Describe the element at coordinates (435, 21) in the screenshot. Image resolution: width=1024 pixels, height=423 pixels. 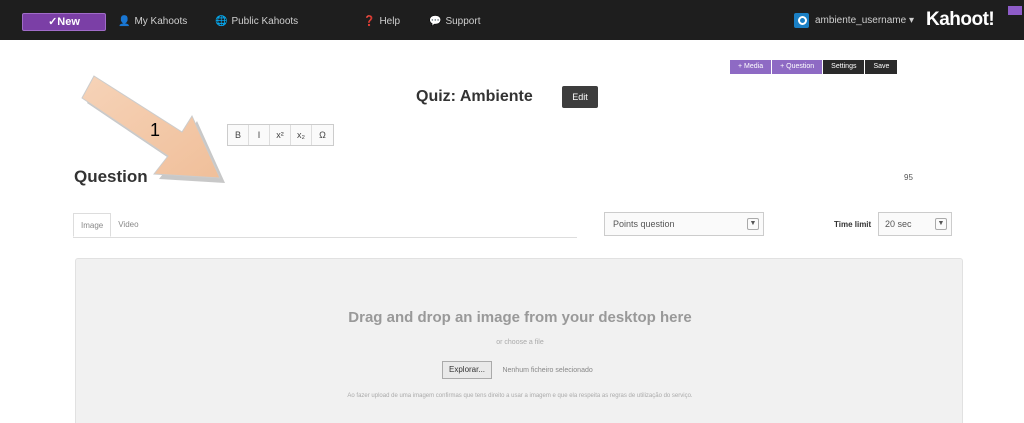
I see `speech-icon: 💬` at that location.